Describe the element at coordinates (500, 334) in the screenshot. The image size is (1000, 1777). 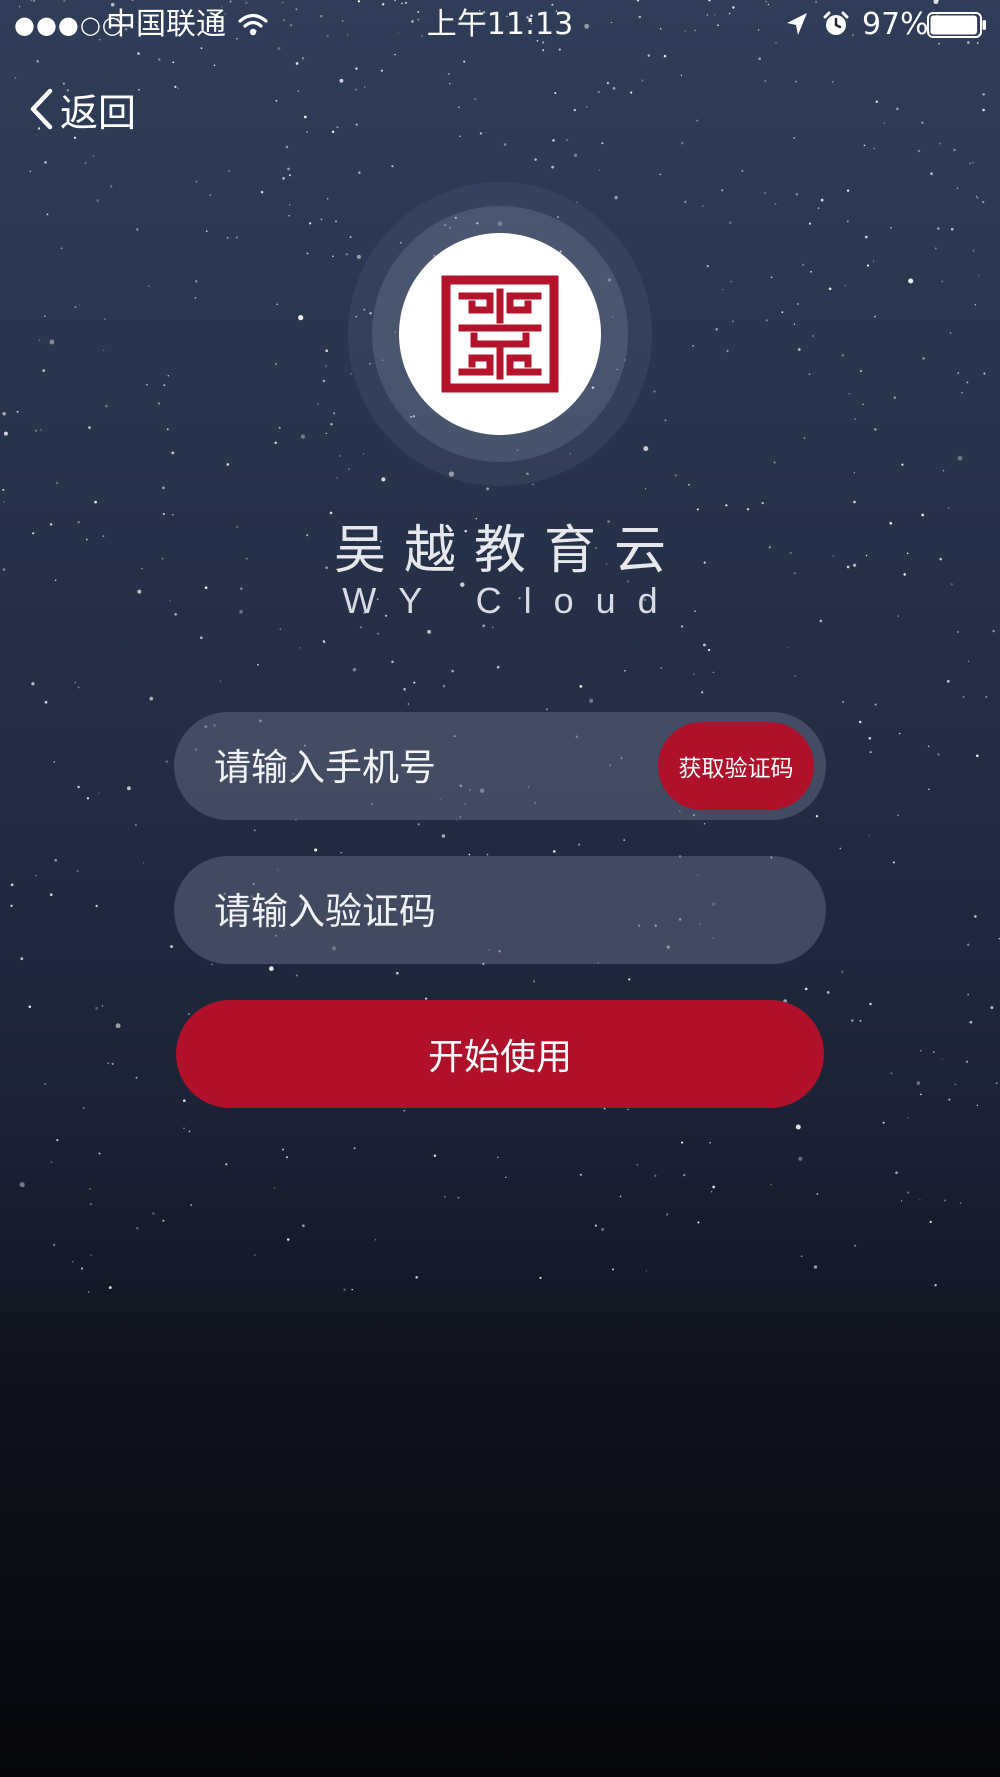
I see `seal-logo-icon` at that location.